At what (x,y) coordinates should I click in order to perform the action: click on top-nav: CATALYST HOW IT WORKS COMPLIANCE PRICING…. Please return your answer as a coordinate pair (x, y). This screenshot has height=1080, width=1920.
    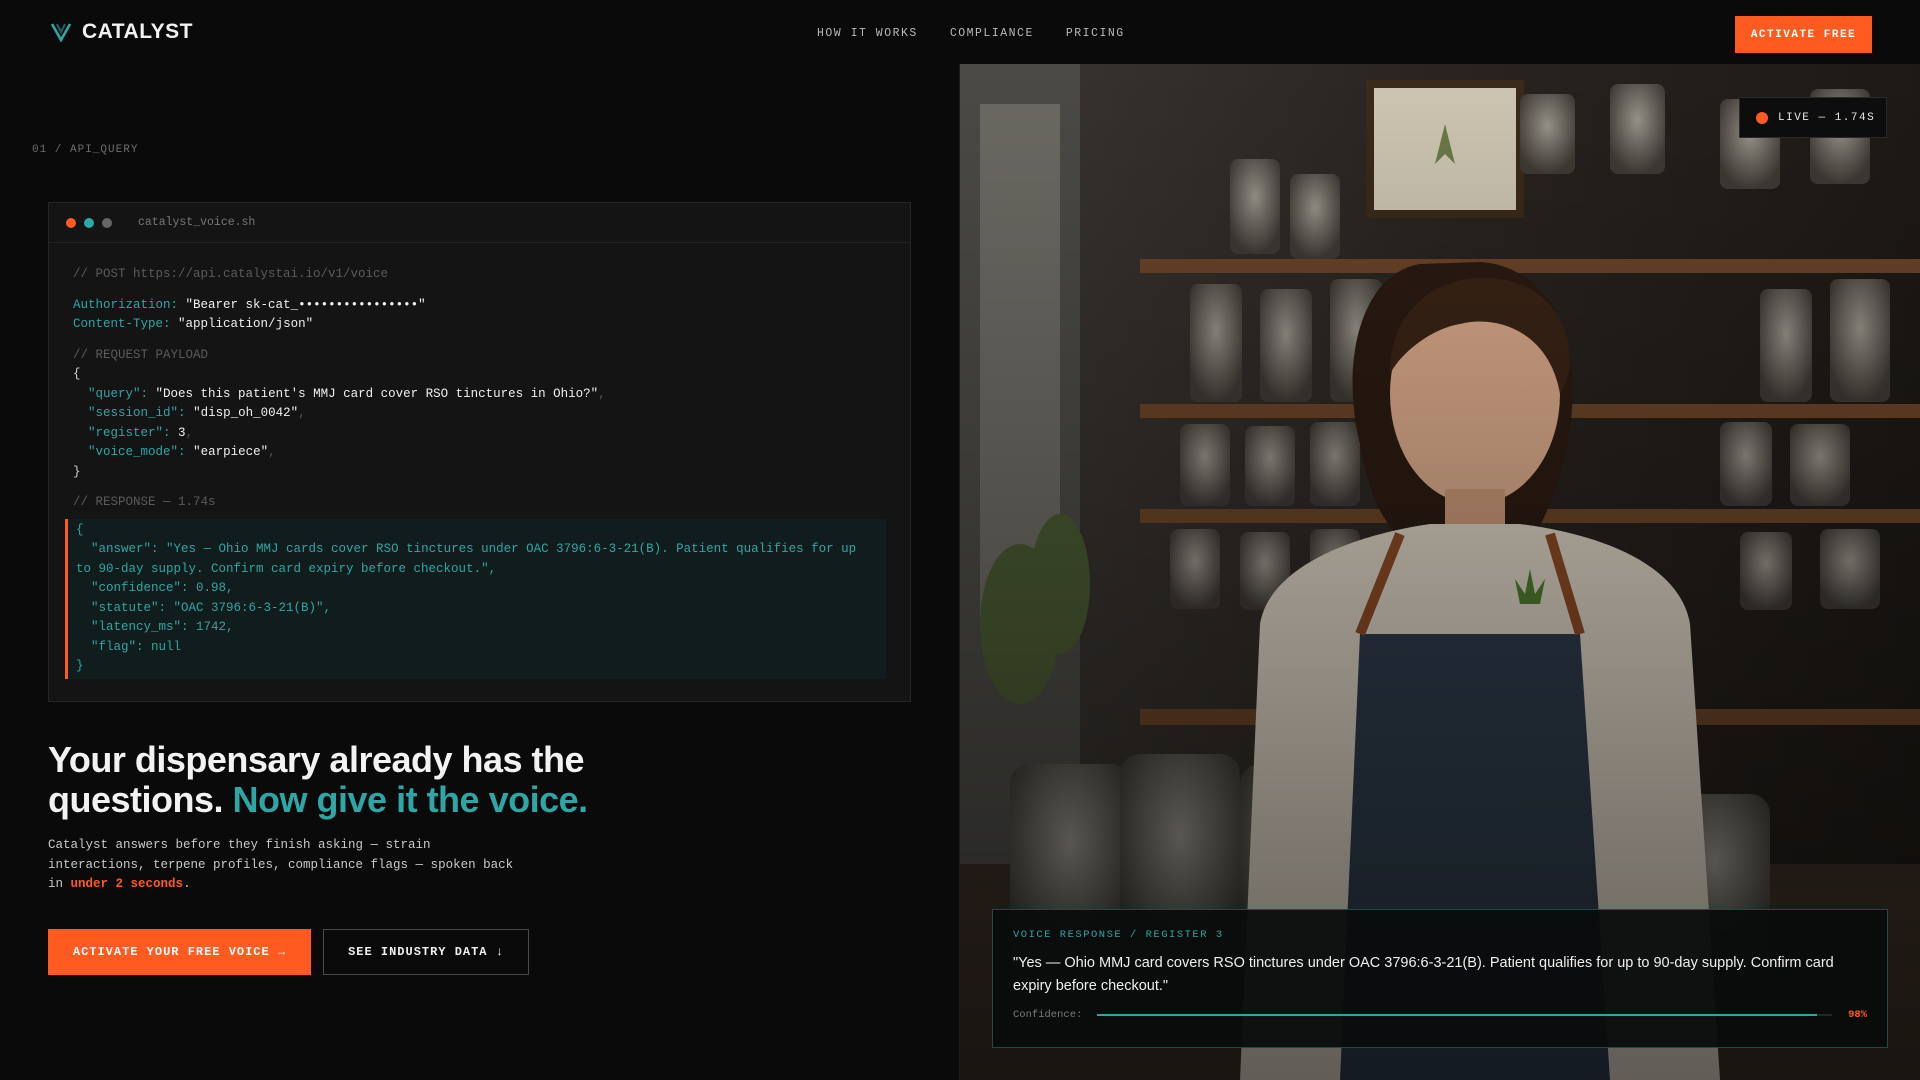
    Looking at the image, I should click on (960, 32).